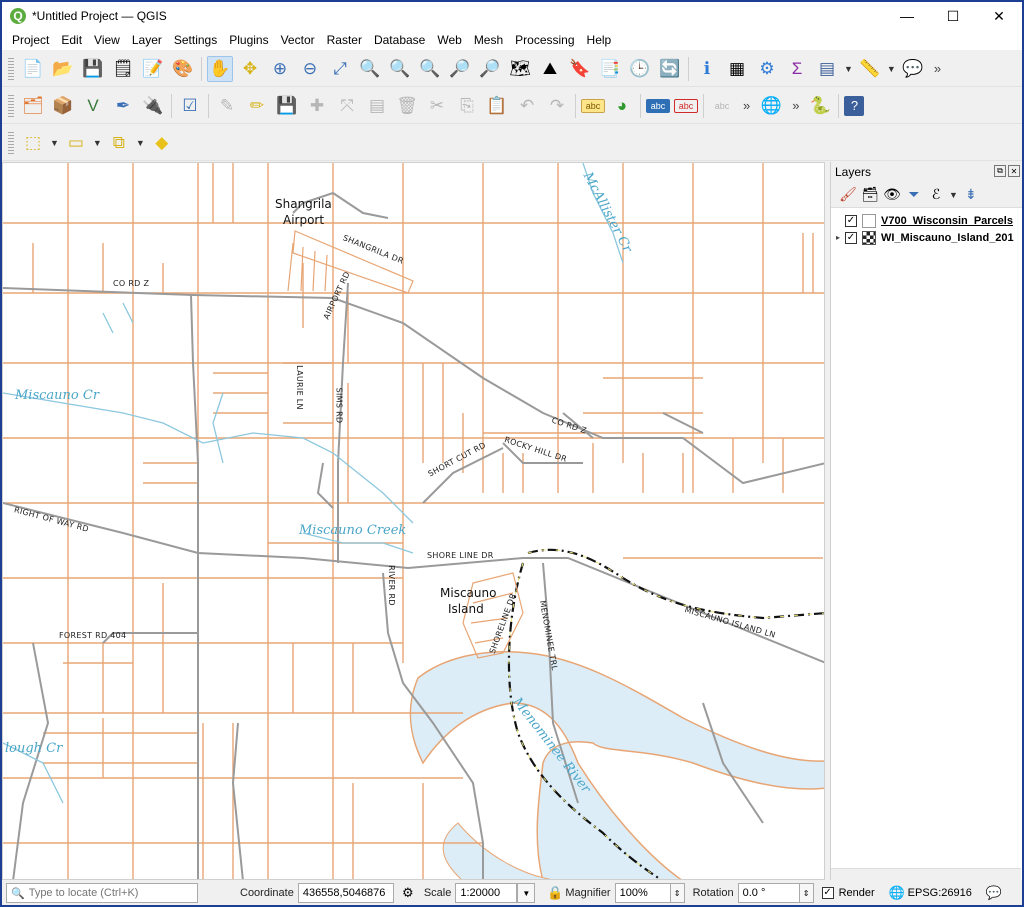 The width and height of the screenshot is (1024, 907). What do you see at coordinates (33, 143) in the screenshot?
I see `select-features-icon: ⬚` at bounding box center [33, 143].